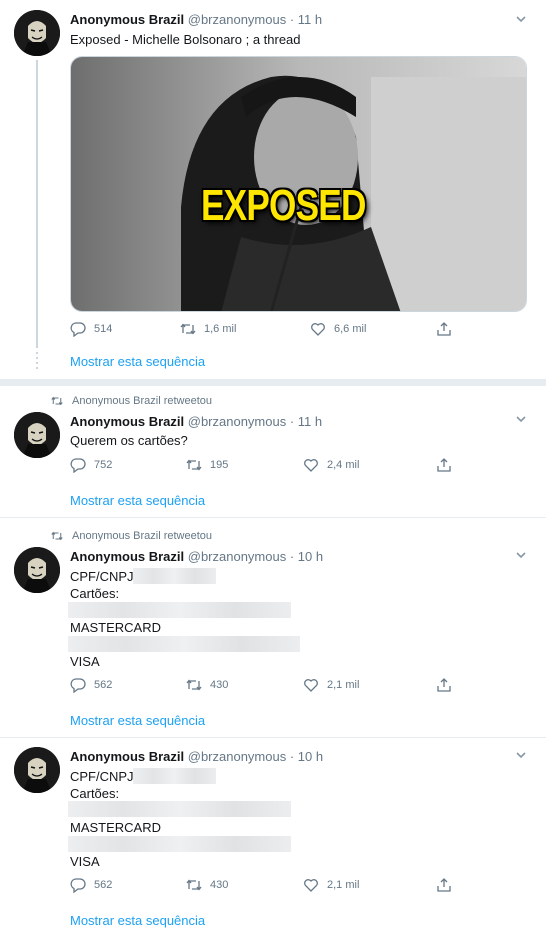  I want to click on cpf-label: CPF/CNPJ:, so click(104, 776).